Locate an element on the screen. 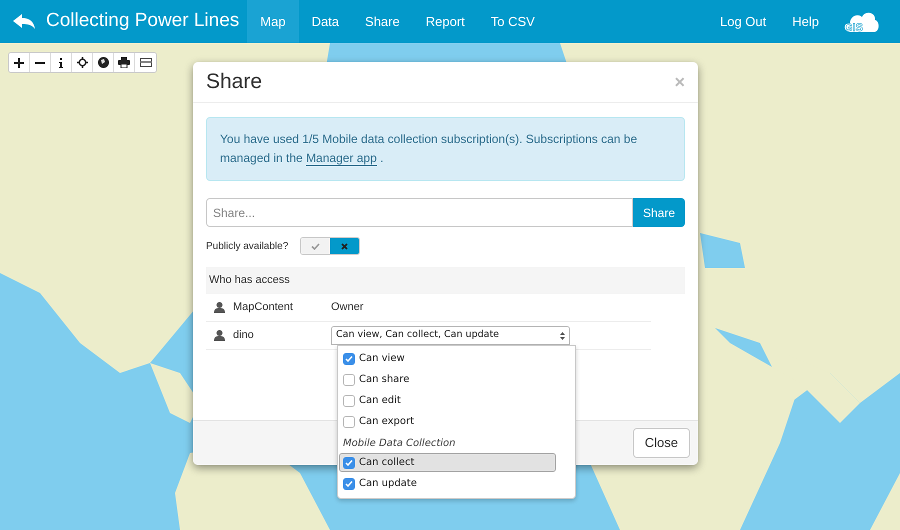 The image size is (900, 530). user-name: dino is located at coordinates (244, 336).